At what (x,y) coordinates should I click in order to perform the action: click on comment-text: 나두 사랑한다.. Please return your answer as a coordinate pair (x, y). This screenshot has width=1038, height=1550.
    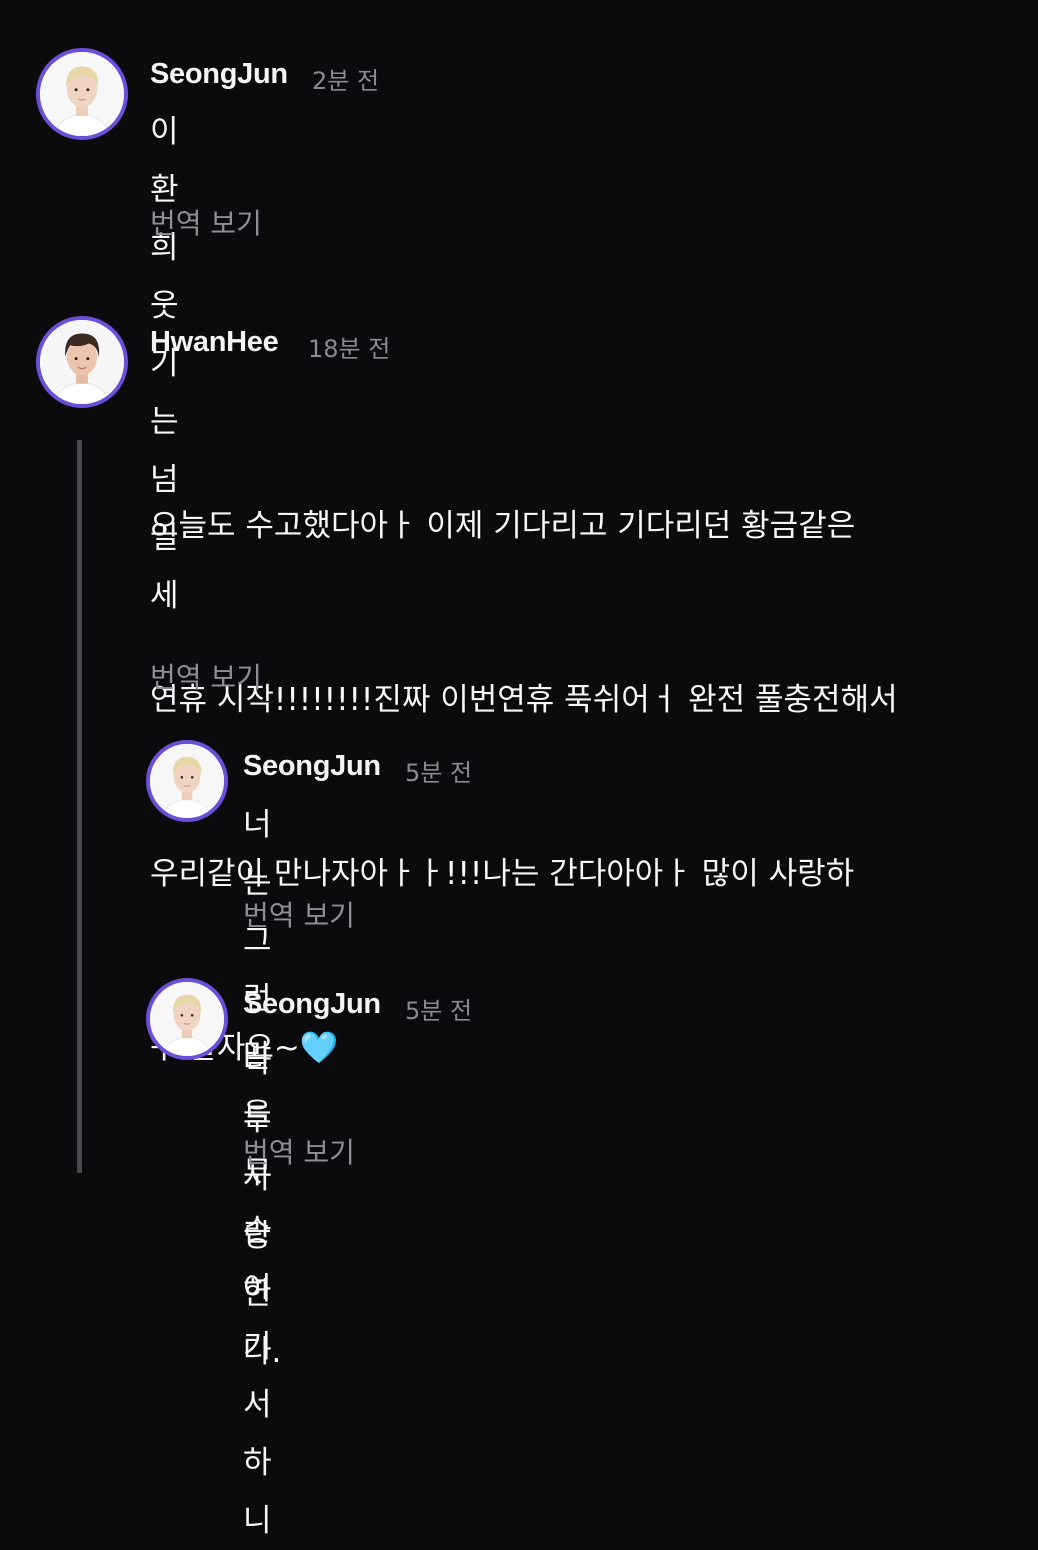
    Looking at the image, I should click on (262, 1207).